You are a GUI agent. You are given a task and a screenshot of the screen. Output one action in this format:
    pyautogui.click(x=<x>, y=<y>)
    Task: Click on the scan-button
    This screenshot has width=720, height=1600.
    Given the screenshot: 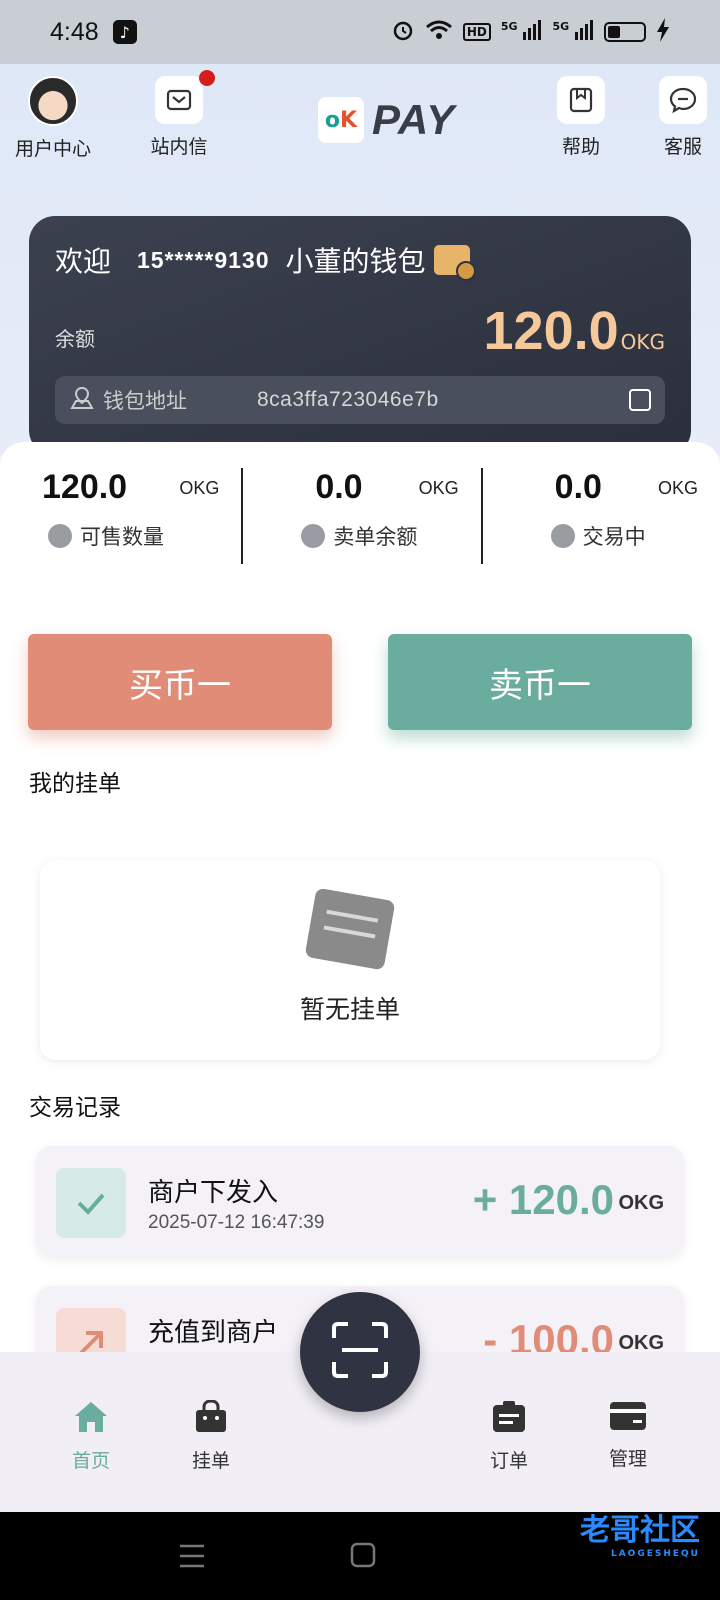 What is the action you would take?
    pyautogui.click(x=360, y=1352)
    